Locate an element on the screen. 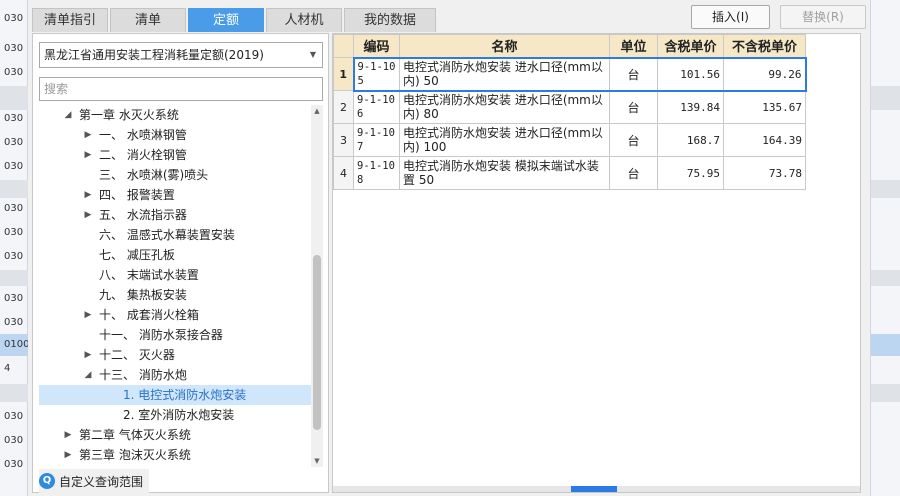 The height and width of the screenshot is (496, 900). table-header-row: 编码 名称 单位 含税单价 不含税单价 is located at coordinates (569, 46).